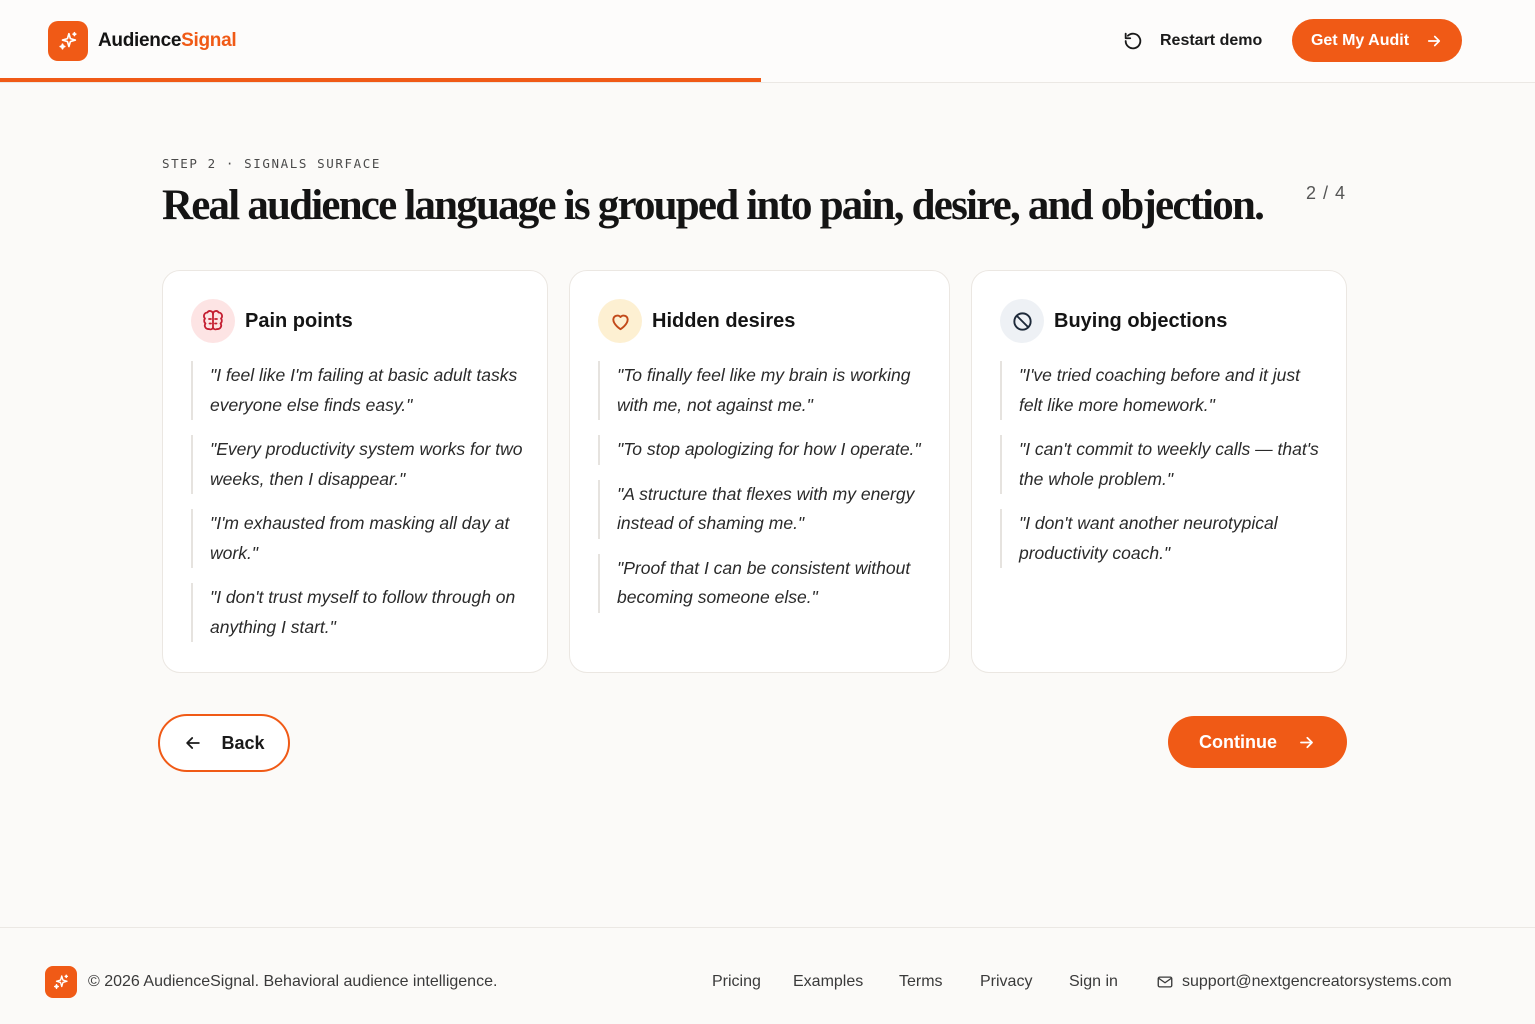 The image size is (1535, 1024). What do you see at coordinates (193, 743) in the screenshot?
I see `arrow-left-icon` at bounding box center [193, 743].